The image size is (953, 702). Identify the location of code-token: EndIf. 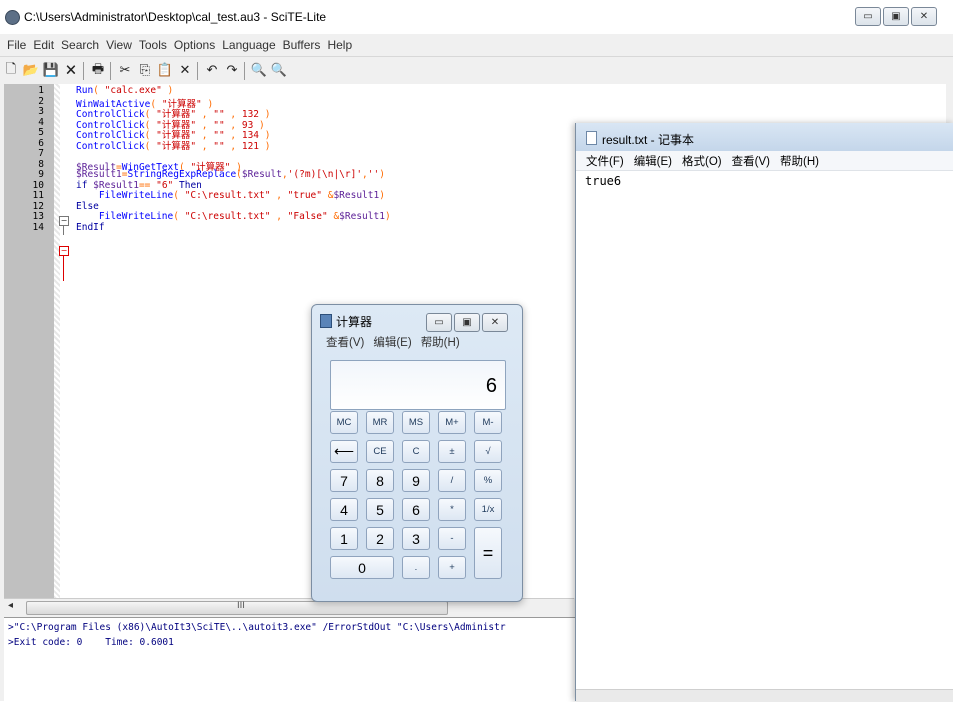
(90, 227).